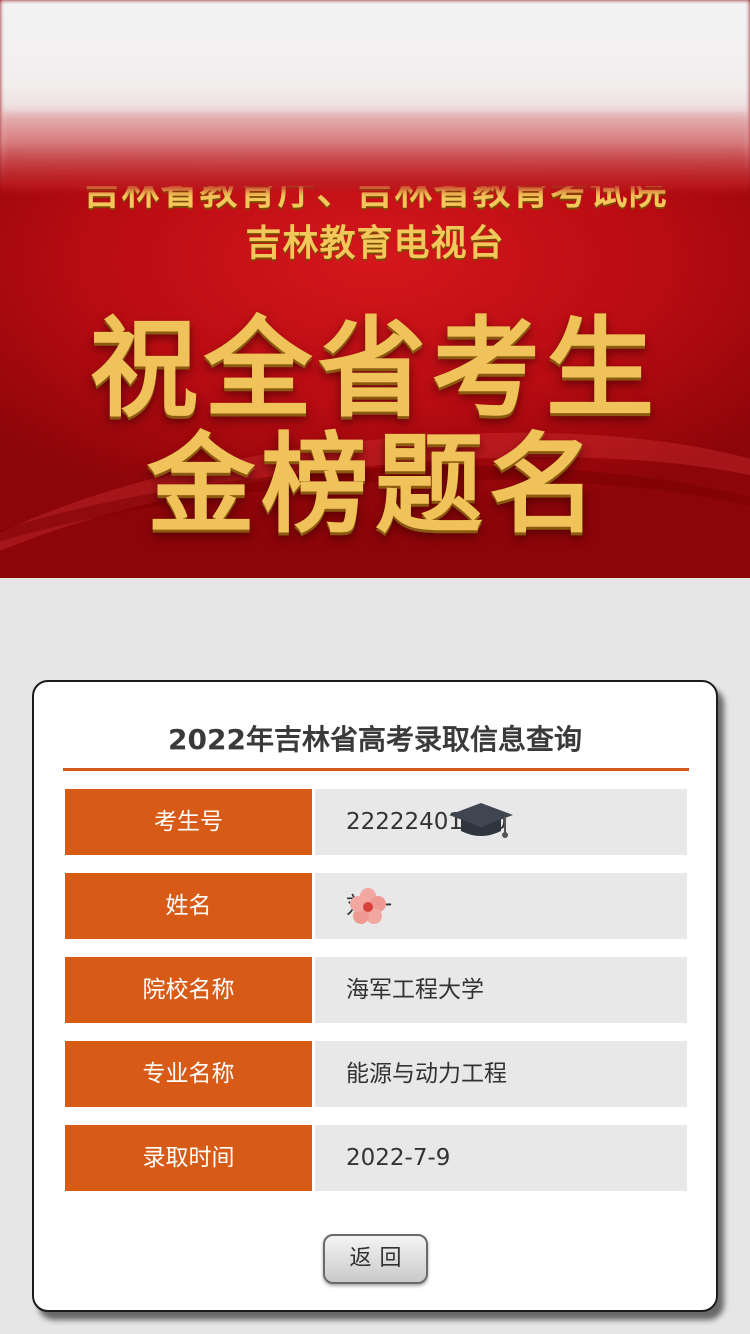 This screenshot has width=750, height=1334. I want to click on row-label: 专业名称, so click(188, 1074).